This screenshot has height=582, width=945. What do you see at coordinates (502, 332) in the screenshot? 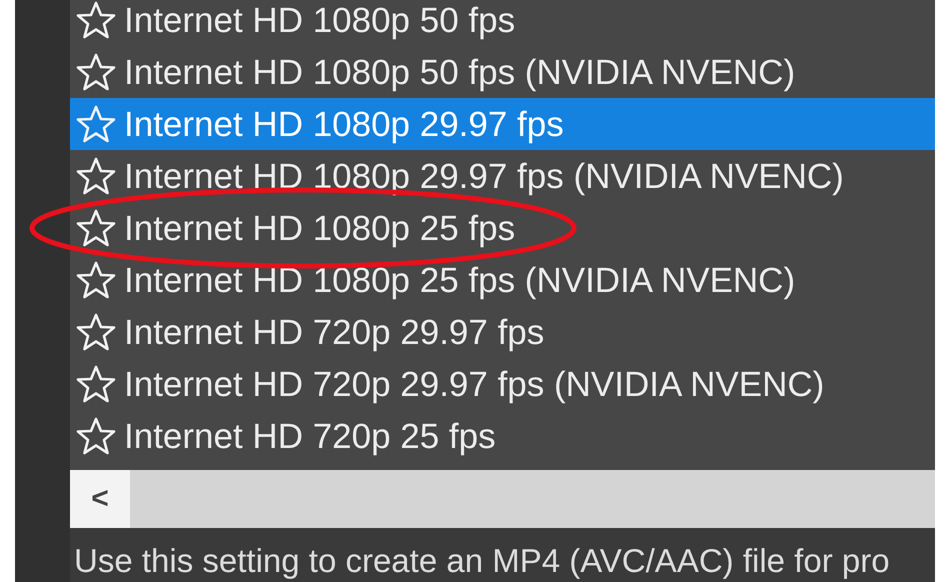
I see `preset-item: Internet HD 720p 29.97 fps` at bounding box center [502, 332].